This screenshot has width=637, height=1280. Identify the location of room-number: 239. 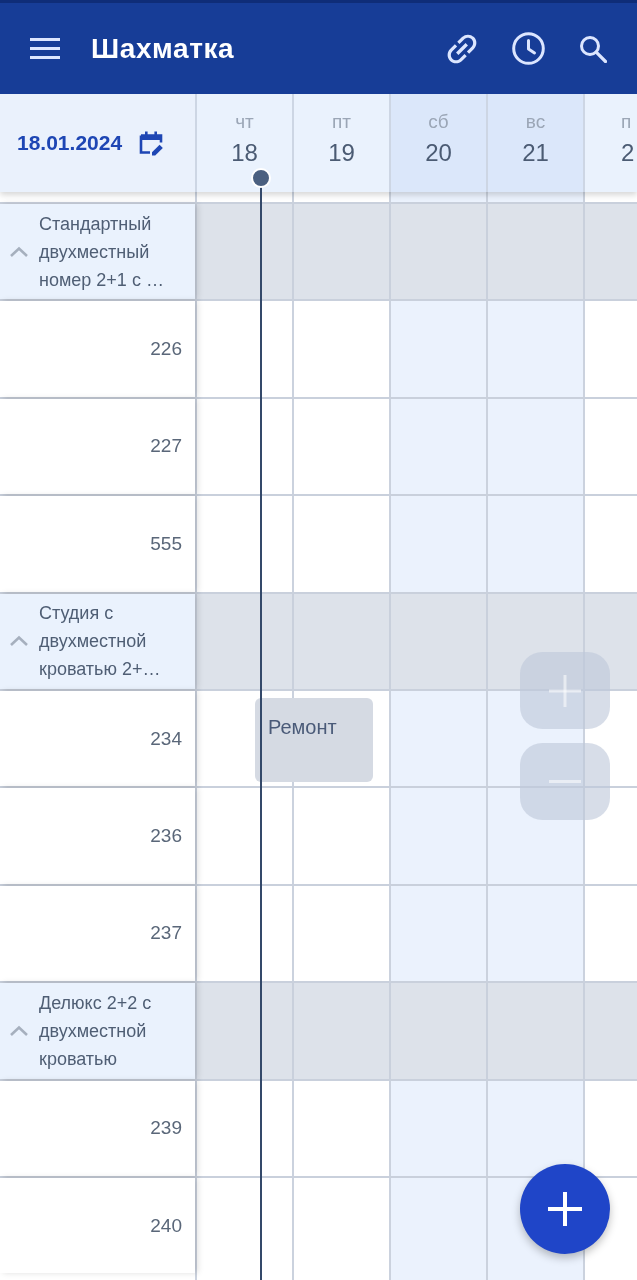
(166, 1128).